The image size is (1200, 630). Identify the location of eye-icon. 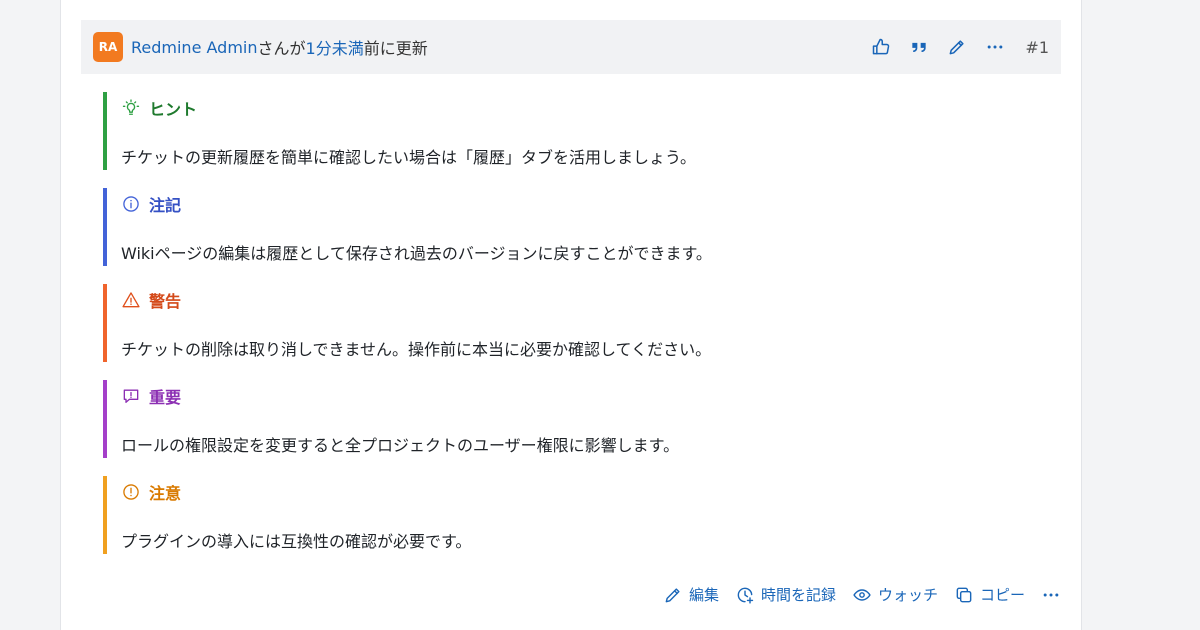
(862, 594).